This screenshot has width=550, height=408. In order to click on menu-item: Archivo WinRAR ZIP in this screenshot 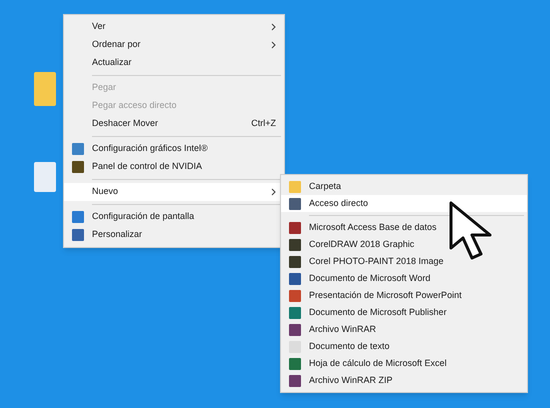, I will do `click(404, 380)`.